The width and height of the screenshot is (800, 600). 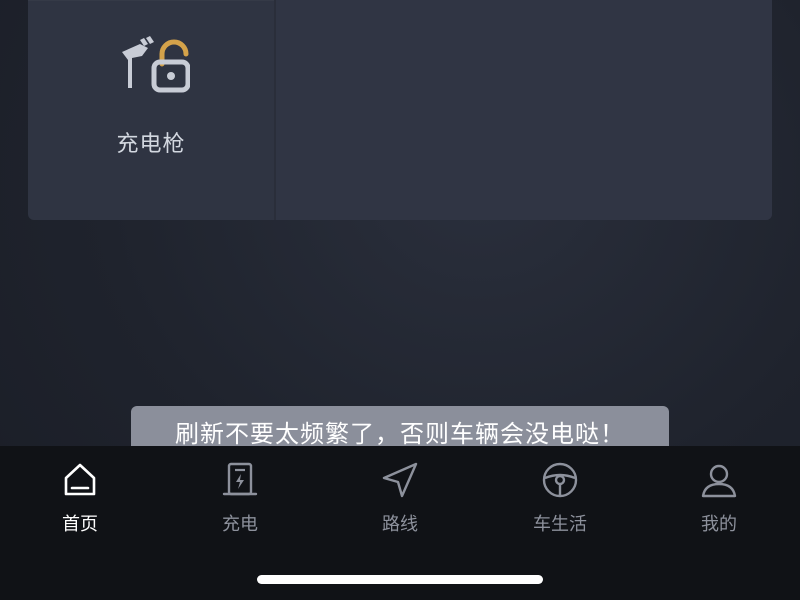 What do you see at coordinates (151, 110) in the screenshot?
I see `charging-gun-tile: 充电枪` at bounding box center [151, 110].